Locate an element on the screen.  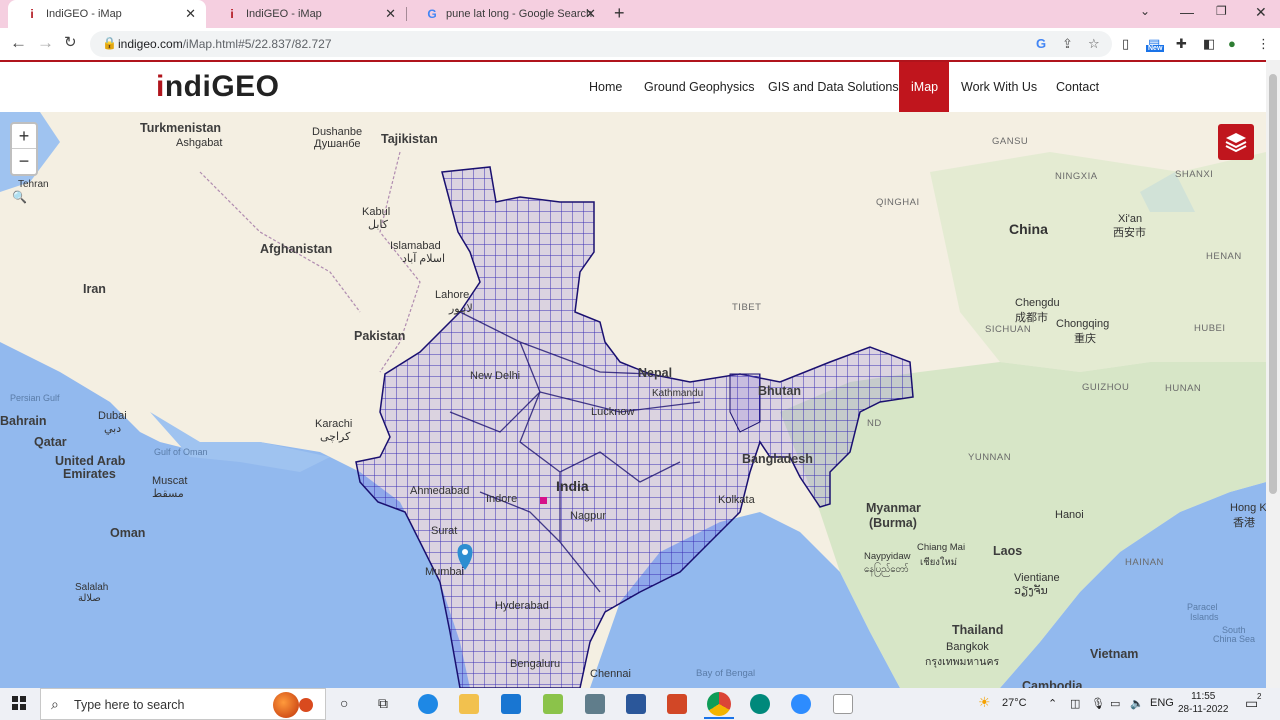
tab-indigeo-2: i IndiGEO - iMap ✕ is located at coordinates (307, 14).